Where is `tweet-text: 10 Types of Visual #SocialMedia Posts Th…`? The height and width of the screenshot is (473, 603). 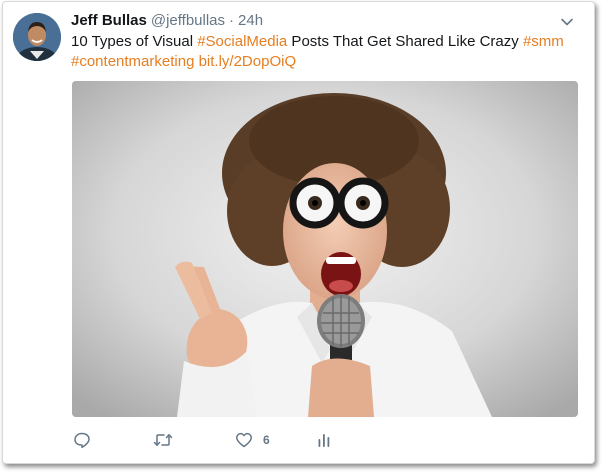
tweet-text: 10 Types of Visual #SocialMedia Posts Th… is located at coordinates (321, 52).